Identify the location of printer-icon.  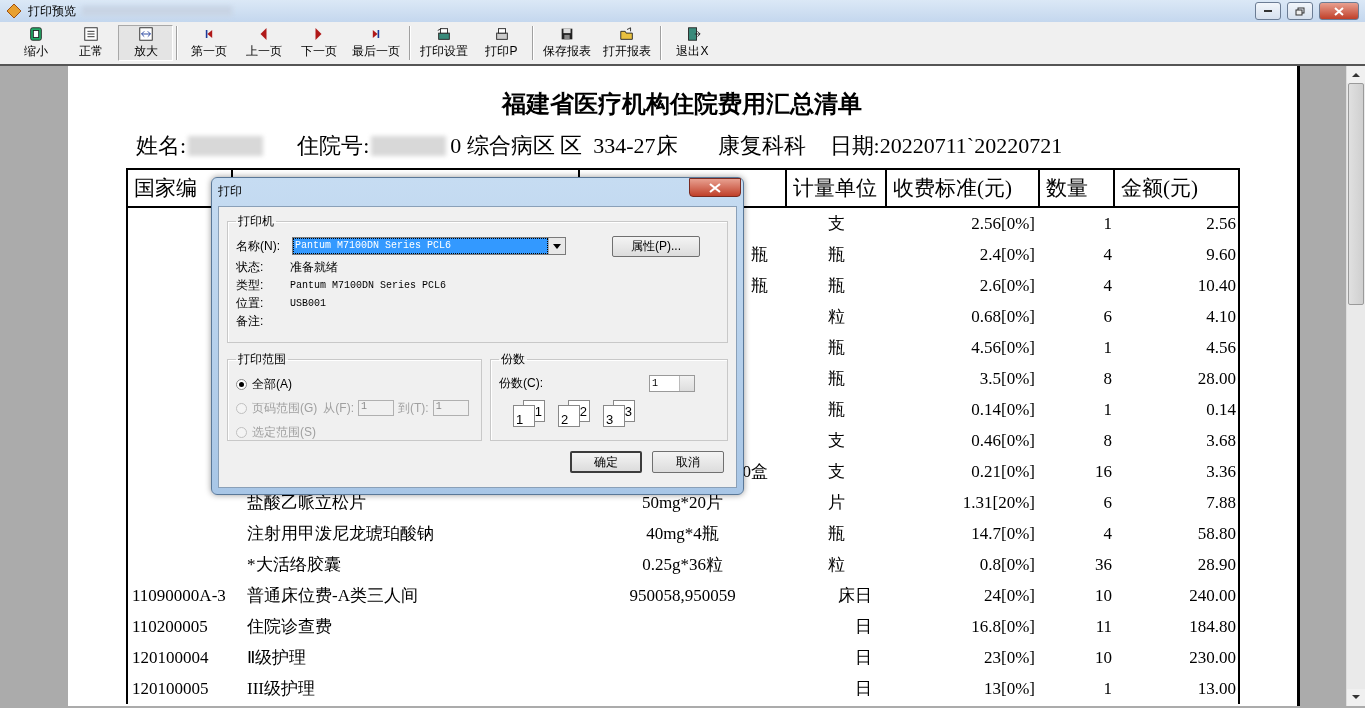
(444, 34).